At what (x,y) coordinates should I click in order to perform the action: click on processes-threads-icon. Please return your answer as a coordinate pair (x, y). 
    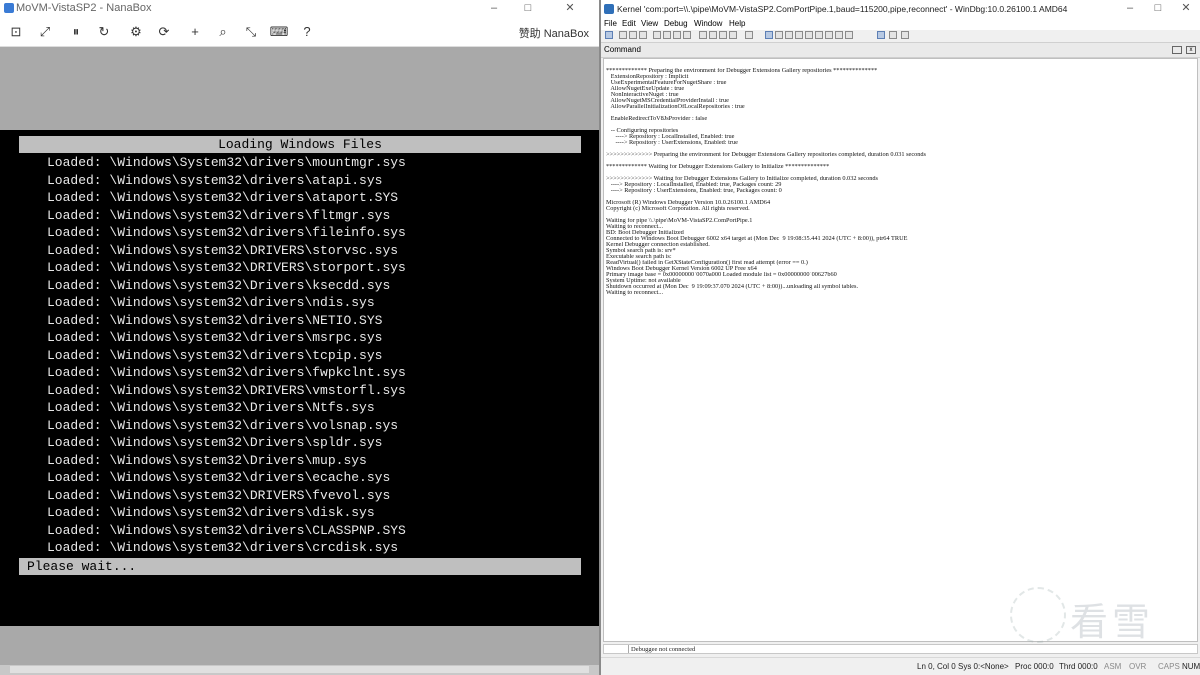
    Looking at the image, I should click on (849, 35).